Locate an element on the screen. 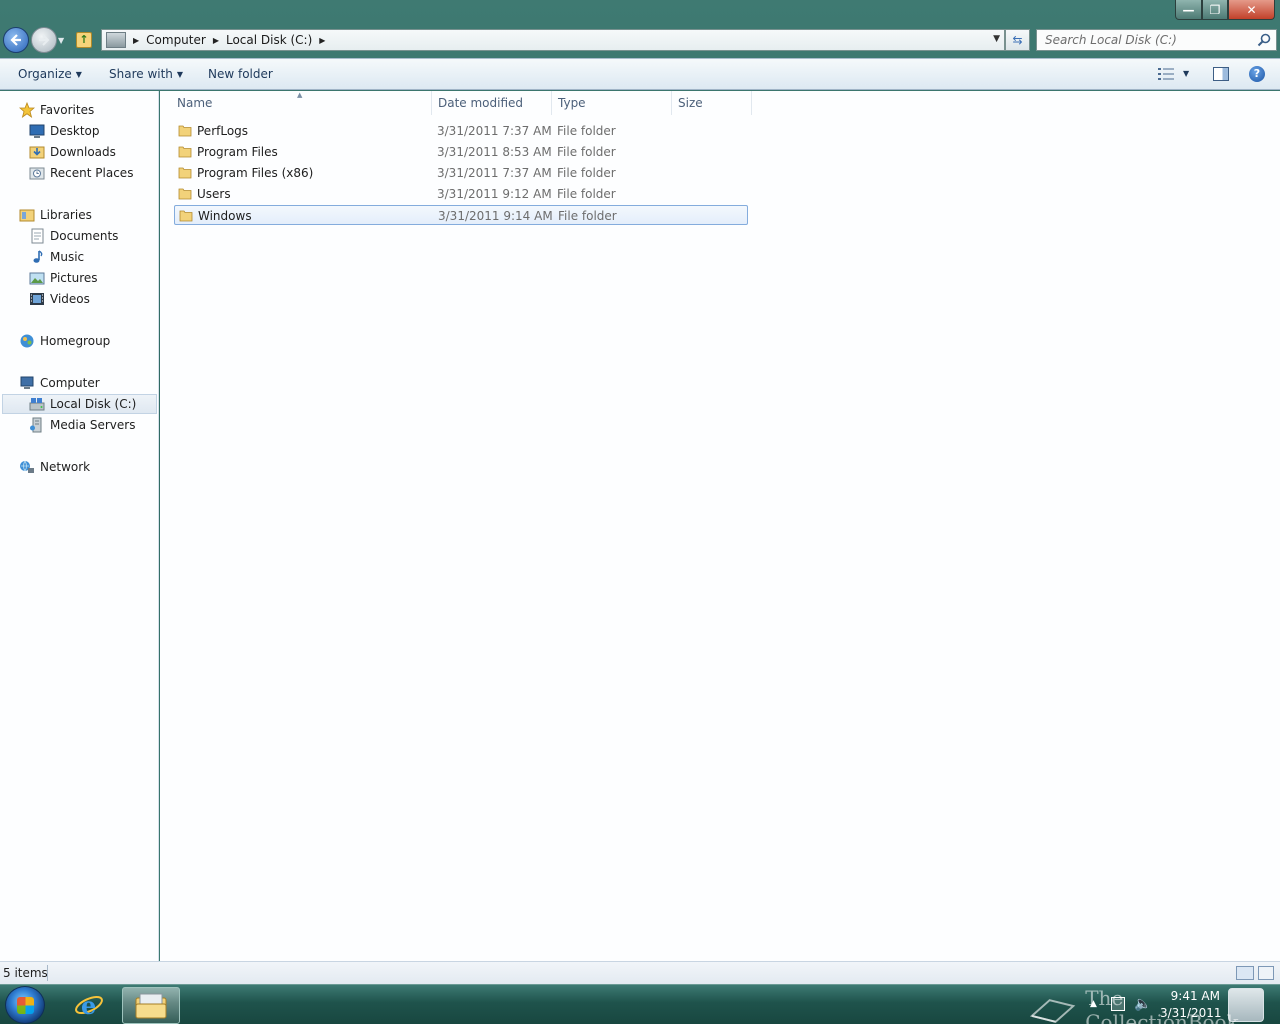  new-folder-label: New folder is located at coordinates (240, 74).